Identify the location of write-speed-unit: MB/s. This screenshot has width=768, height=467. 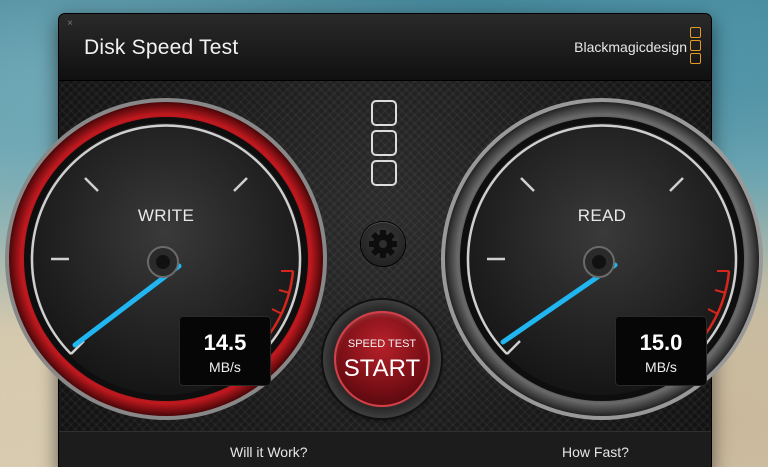
(225, 367).